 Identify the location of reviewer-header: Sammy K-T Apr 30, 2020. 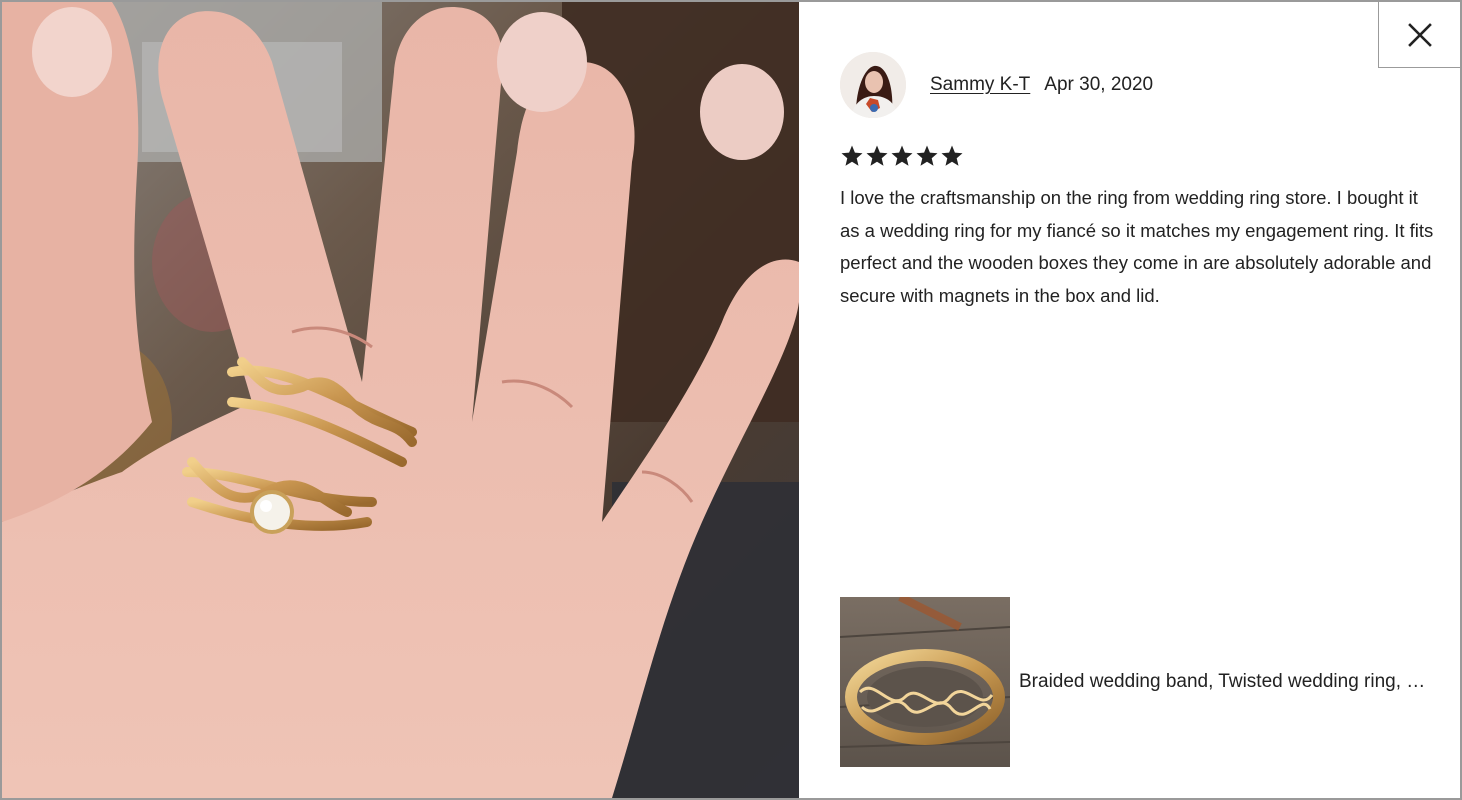
(996, 85).